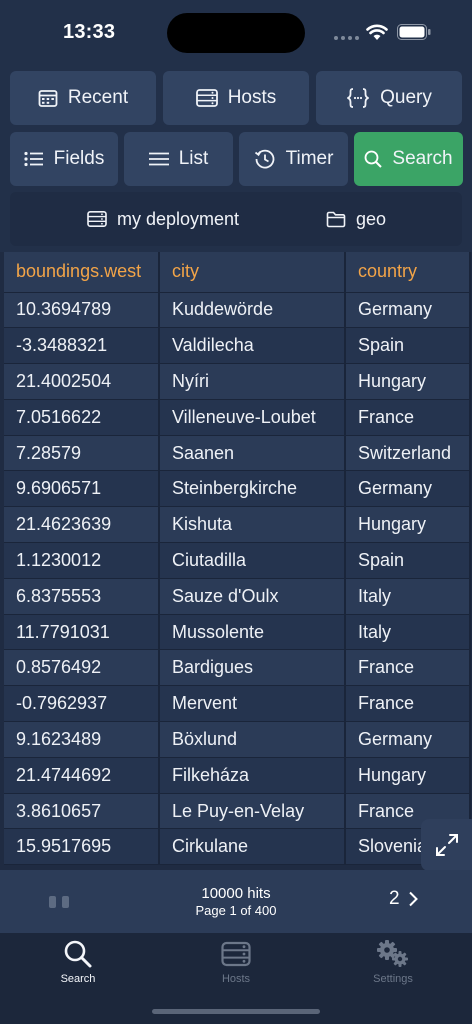 This screenshot has height=1024, width=472. I want to click on search-button: Search, so click(408, 159).